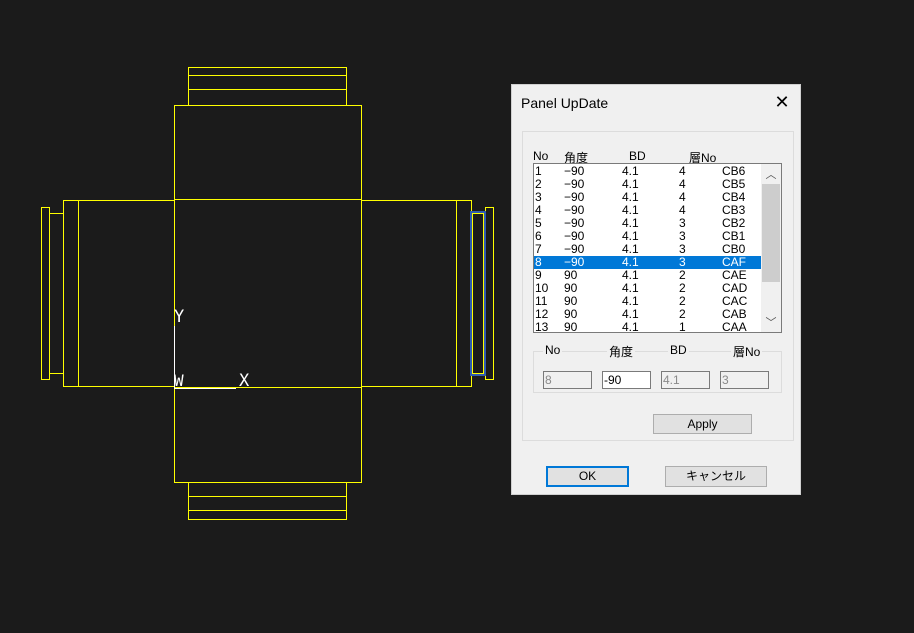  What do you see at coordinates (647, 275) in the screenshot?
I see `list-row: 9 90 4.1 2 CAE` at bounding box center [647, 275].